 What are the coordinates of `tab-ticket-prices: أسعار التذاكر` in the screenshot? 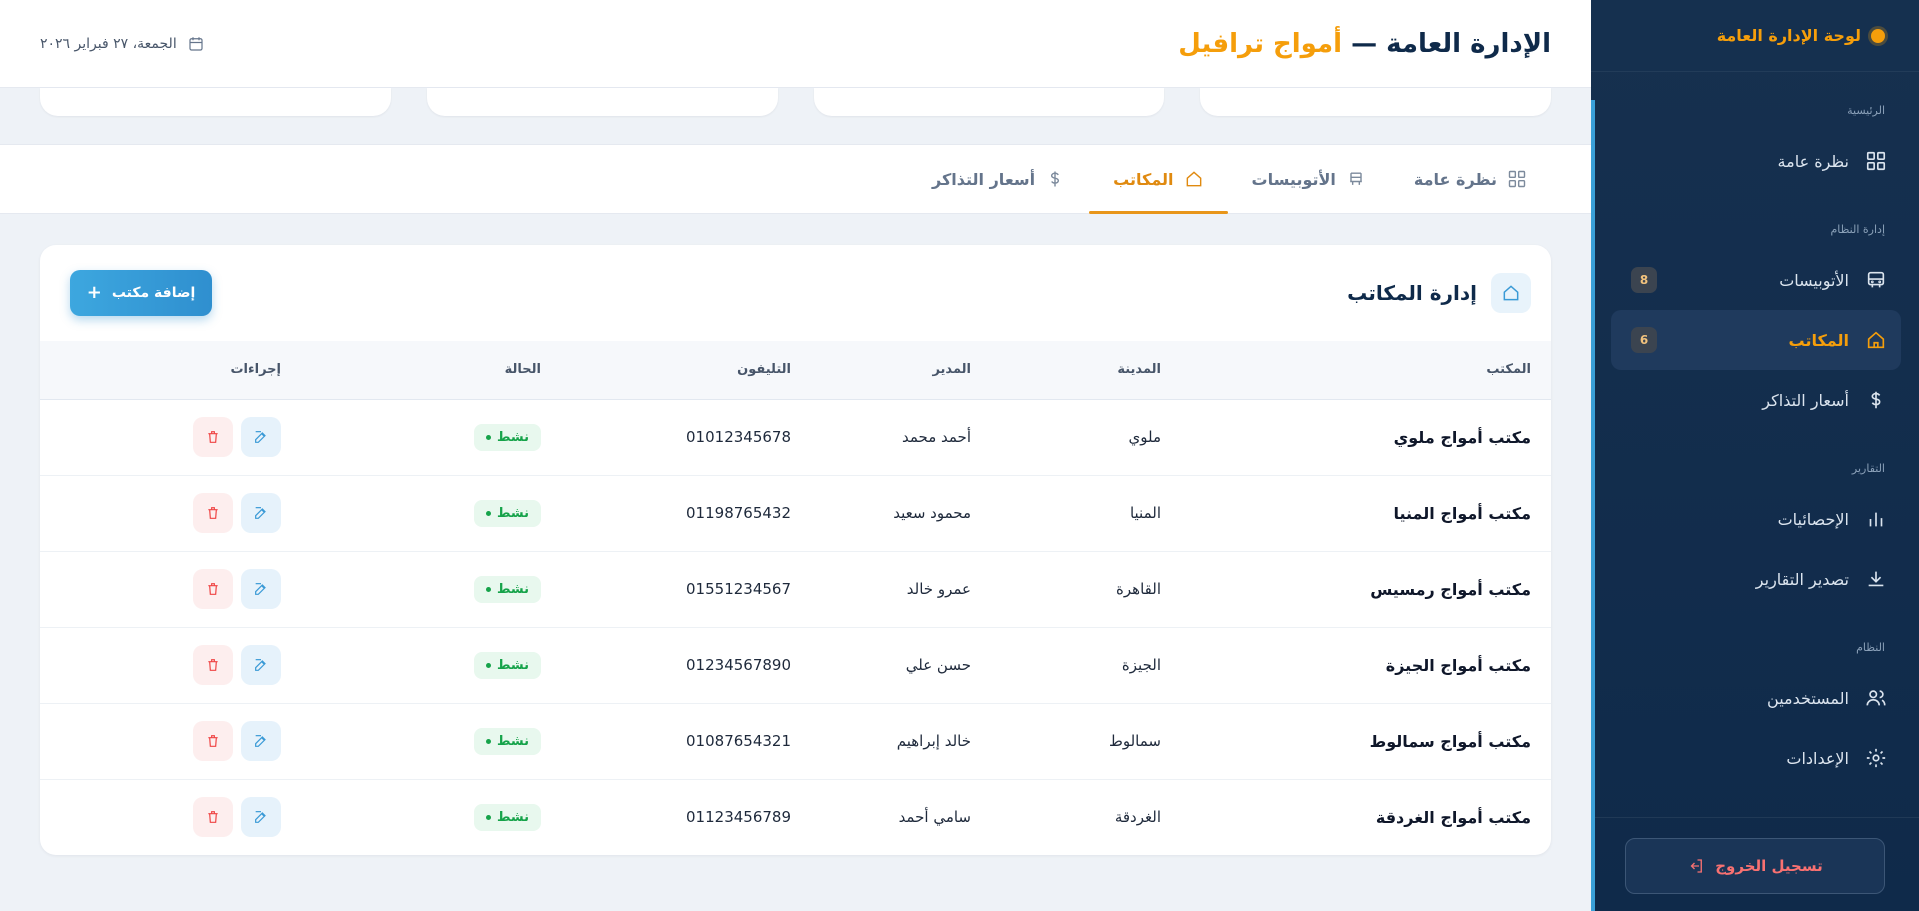 It's located at (998, 179).